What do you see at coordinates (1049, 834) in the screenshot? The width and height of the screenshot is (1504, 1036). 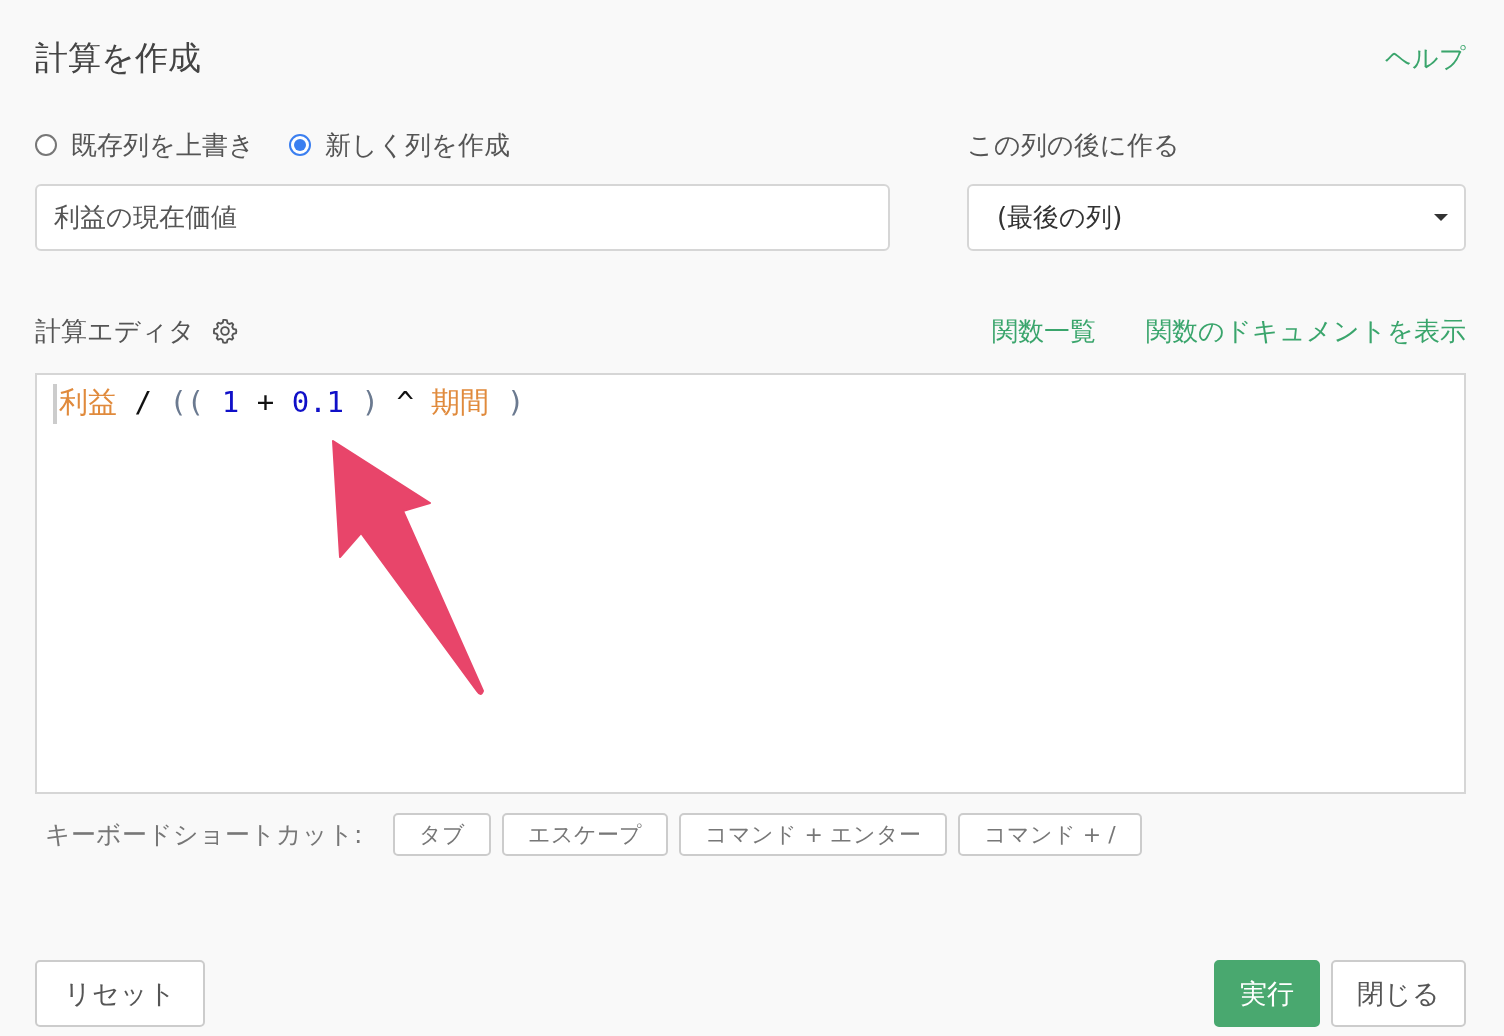 I see `shortcut-key: コマンド + /` at bounding box center [1049, 834].